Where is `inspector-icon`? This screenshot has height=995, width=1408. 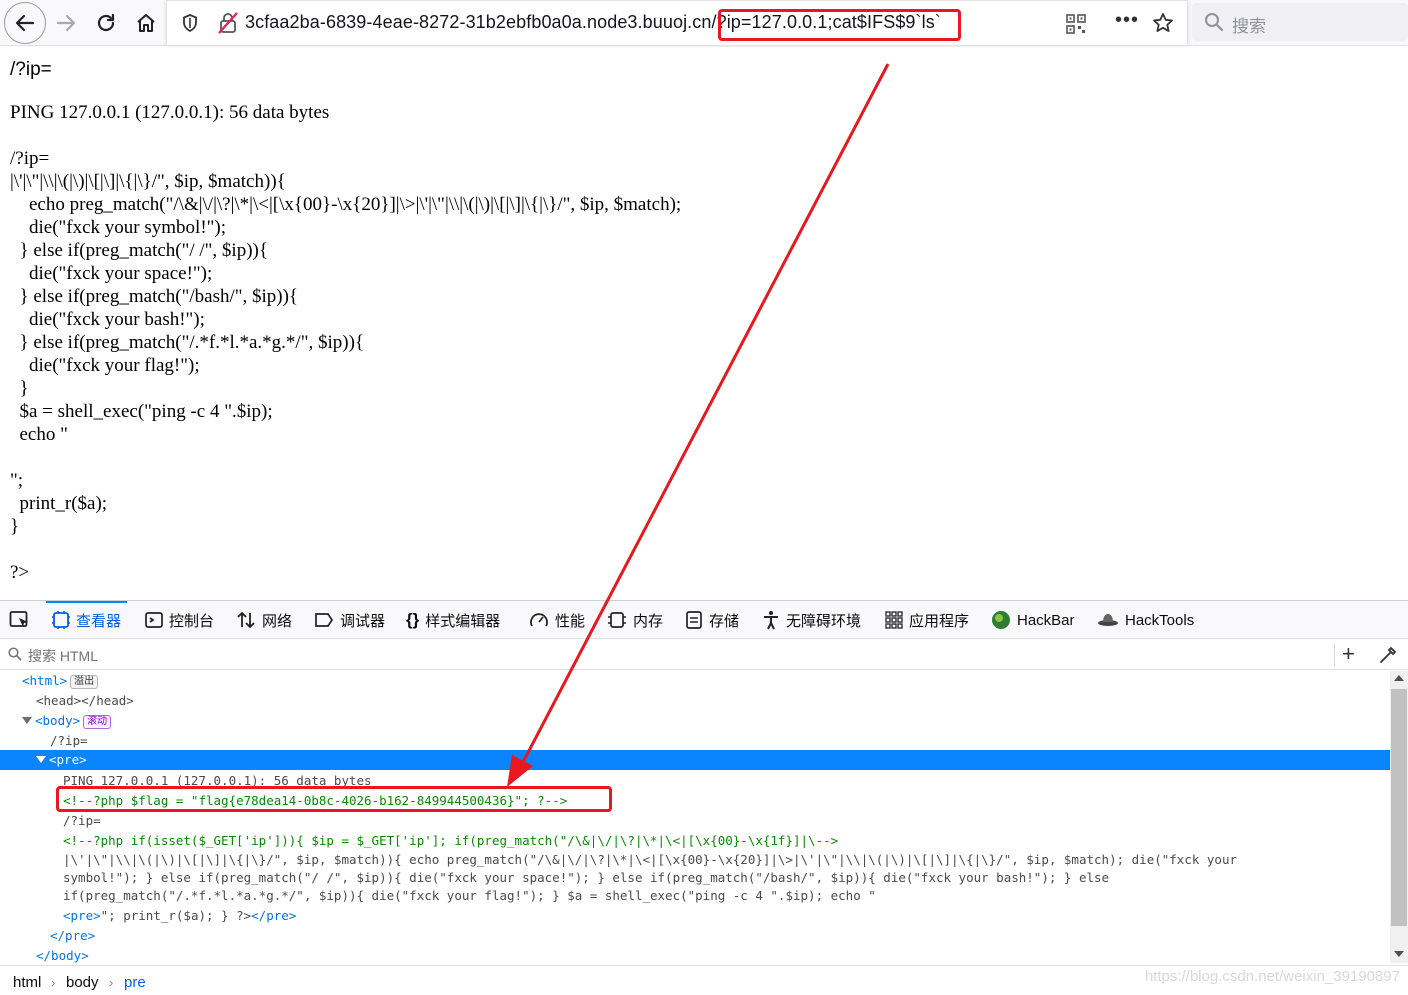 inspector-icon is located at coordinates (61, 620).